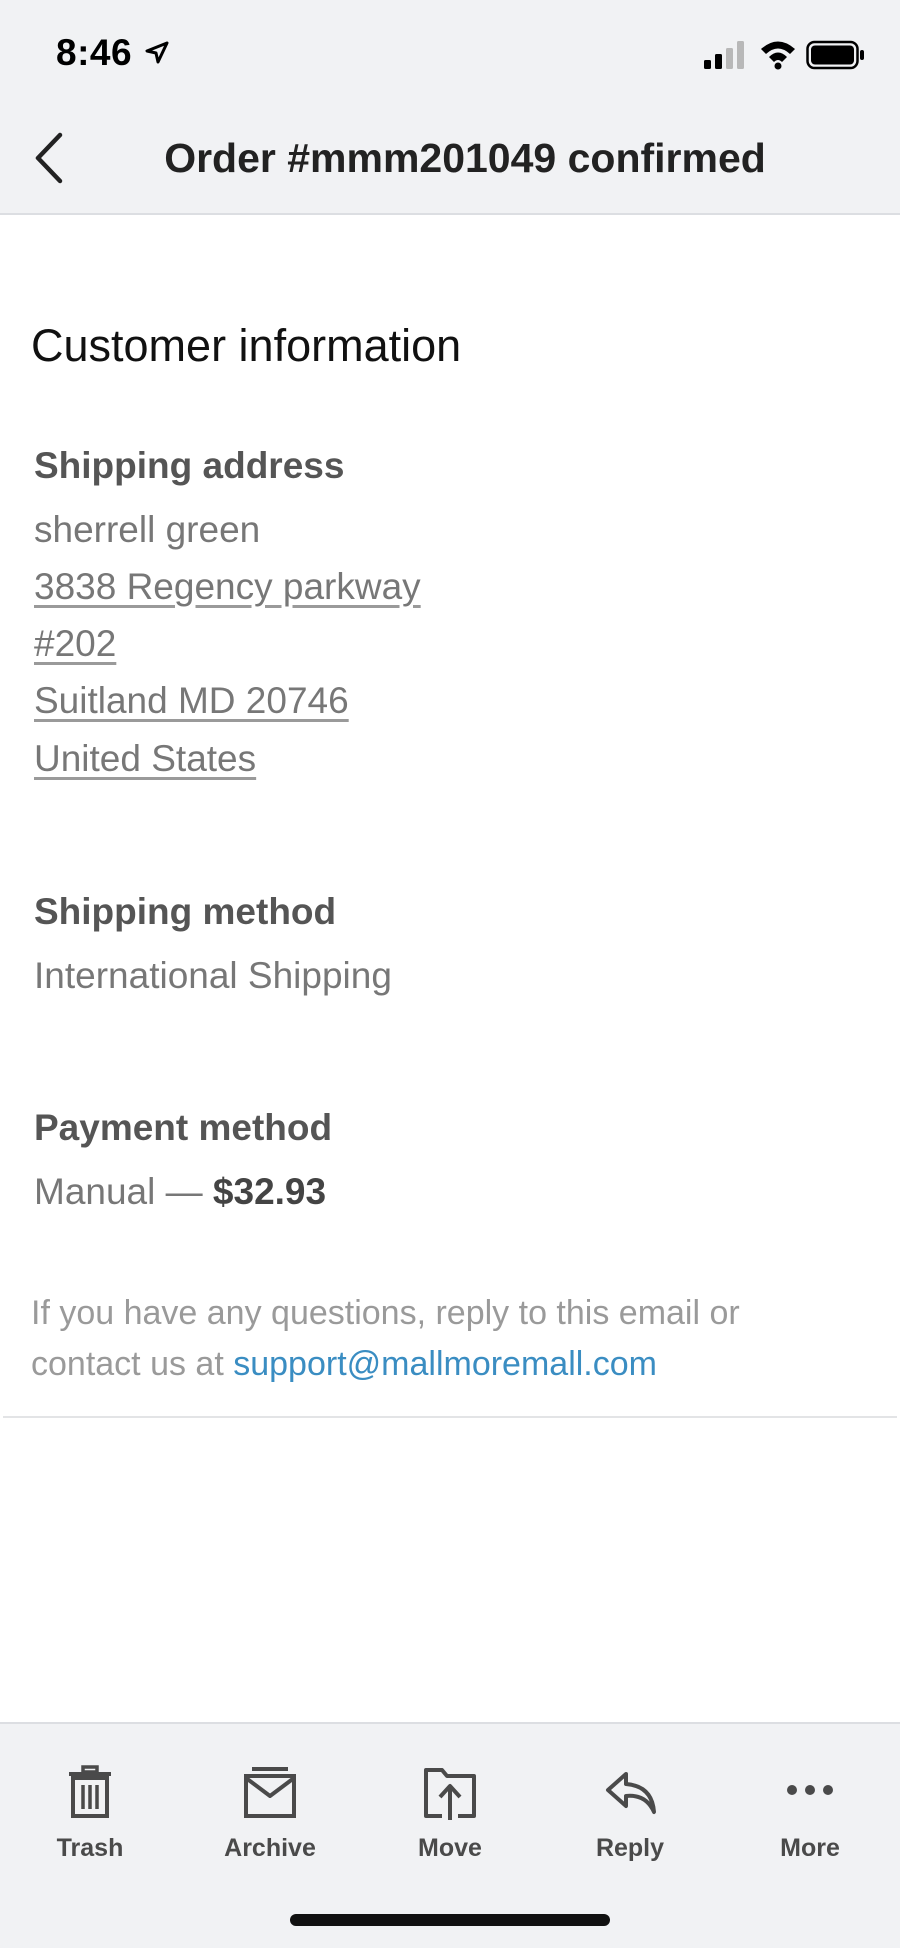 The width and height of the screenshot is (900, 1948). I want to click on address-country: United States, so click(145, 758).